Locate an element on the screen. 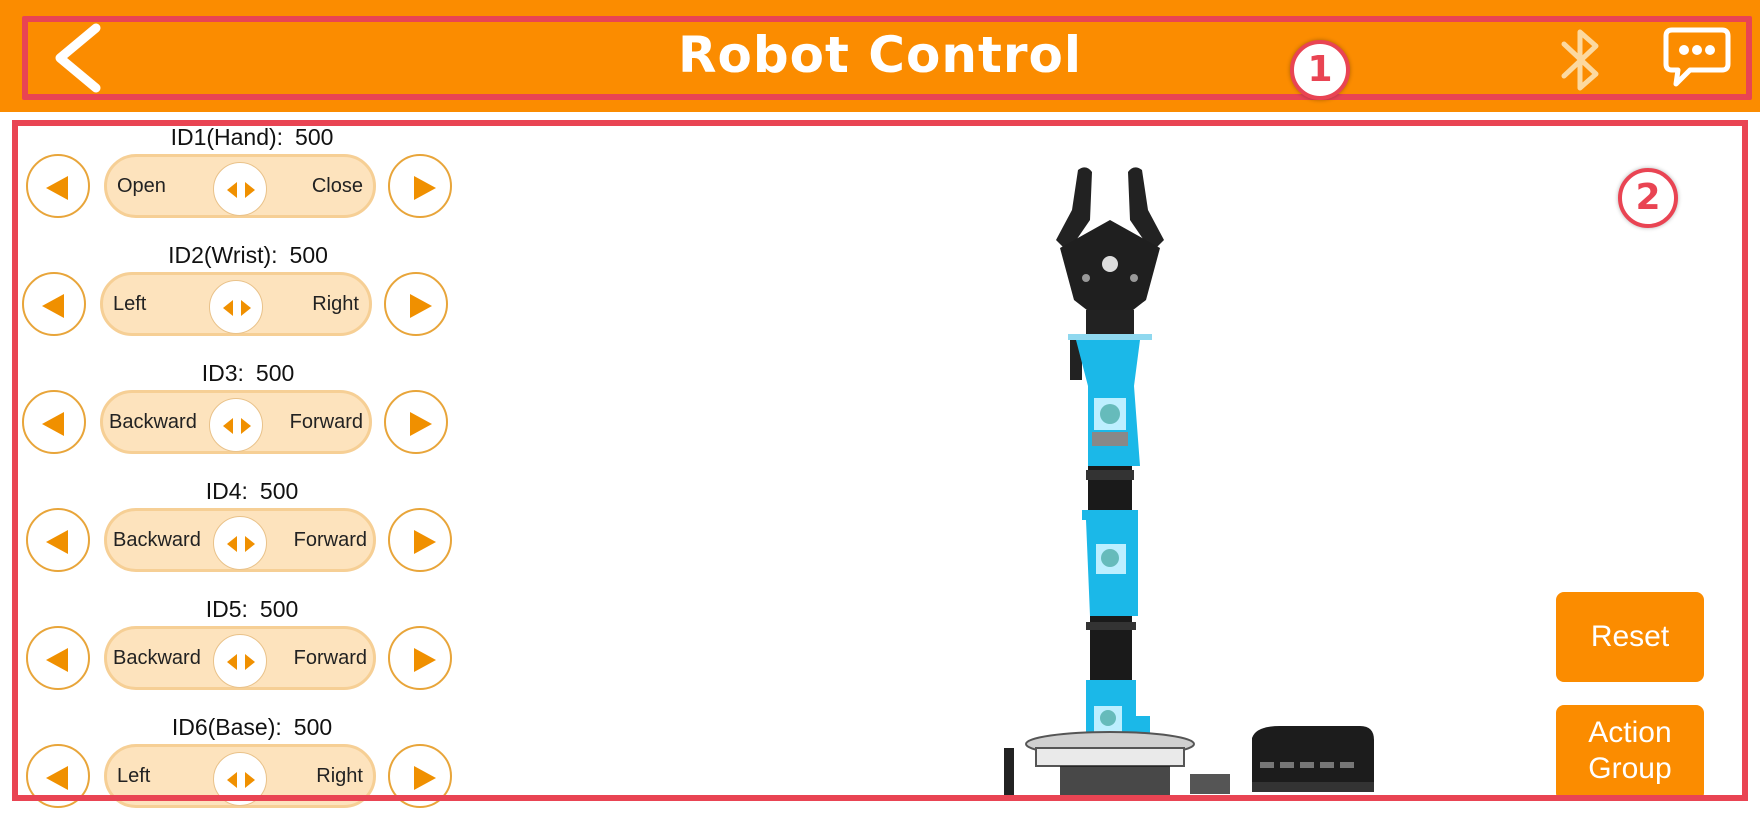 The width and height of the screenshot is (1760, 832). annotation-badge-1: 1 is located at coordinates (1320, 70).